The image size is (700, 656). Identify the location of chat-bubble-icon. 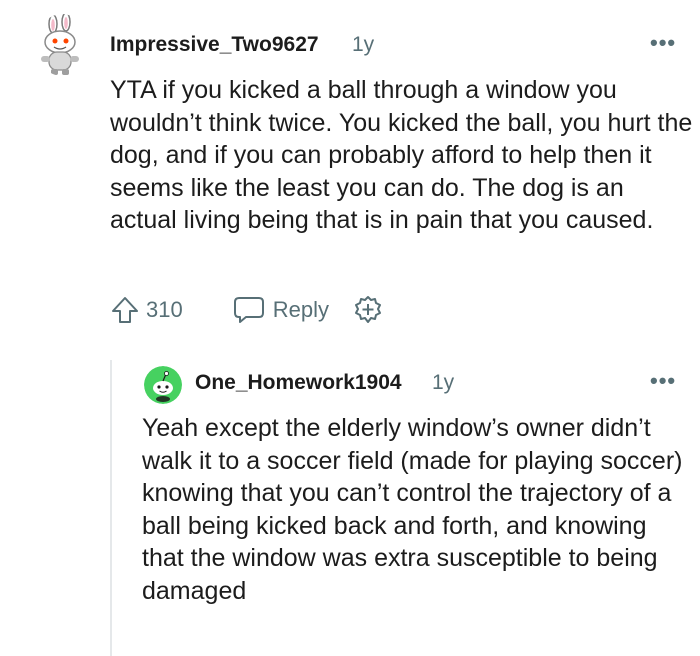
(248, 310).